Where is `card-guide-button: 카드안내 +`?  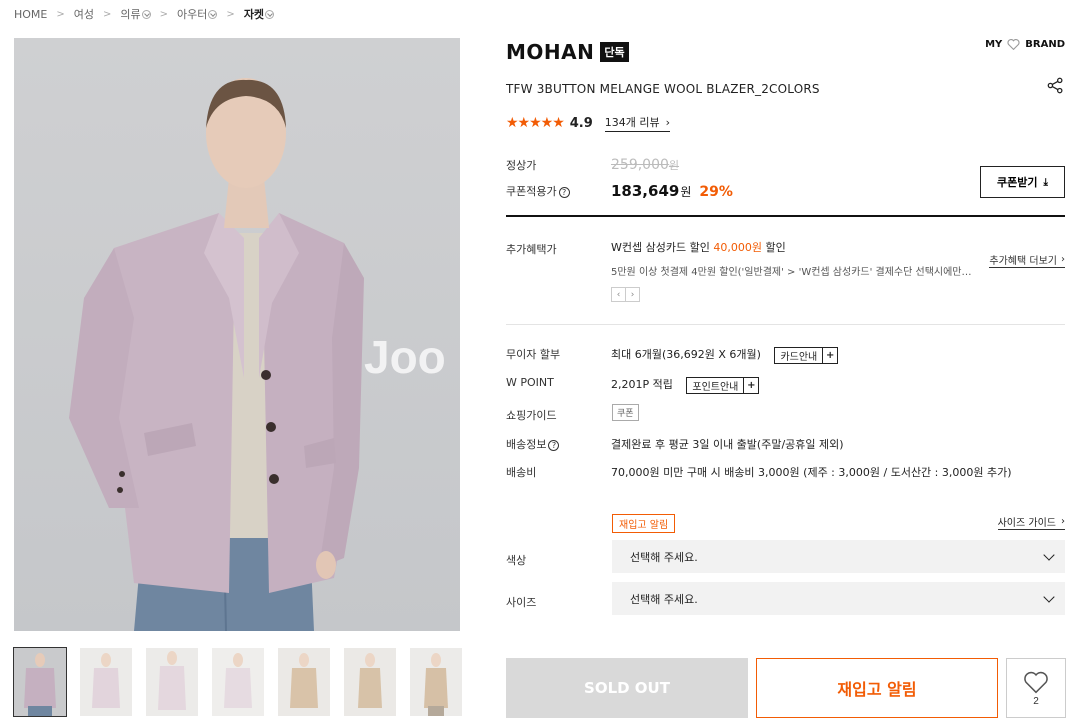
card-guide-button: 카드안내 + is located at coordinates (806, 355).